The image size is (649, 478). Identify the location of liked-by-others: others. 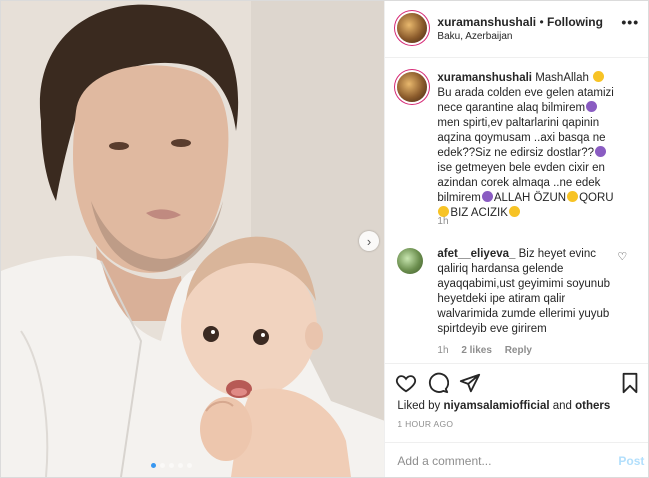
(592, 406).